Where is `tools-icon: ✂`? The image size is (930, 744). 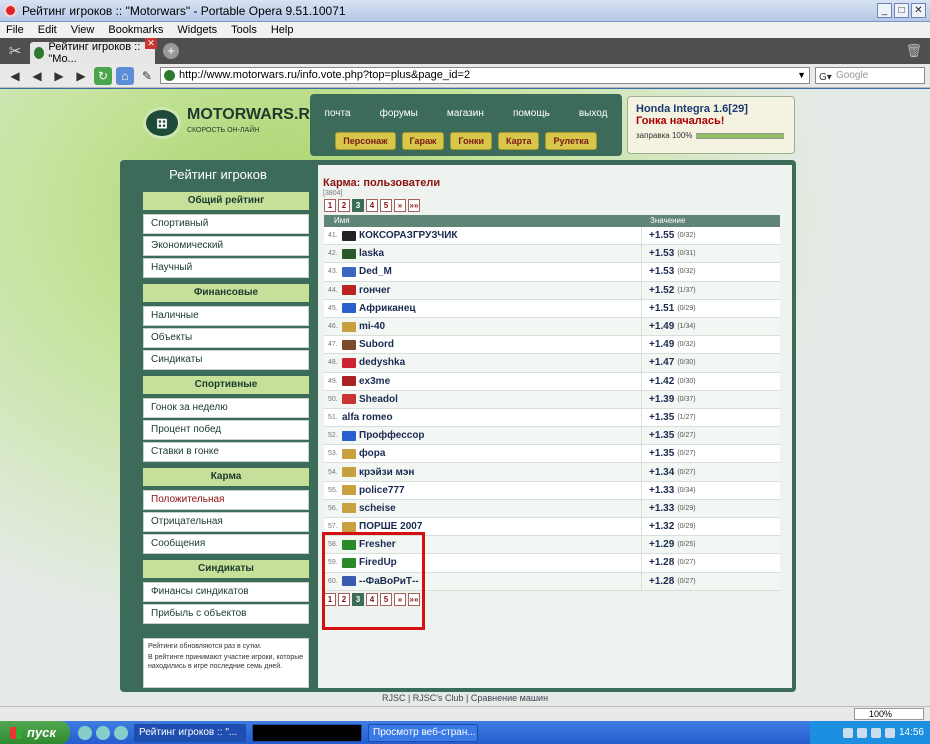 tools-icon: ✂ is located at coordinates (15, 51).